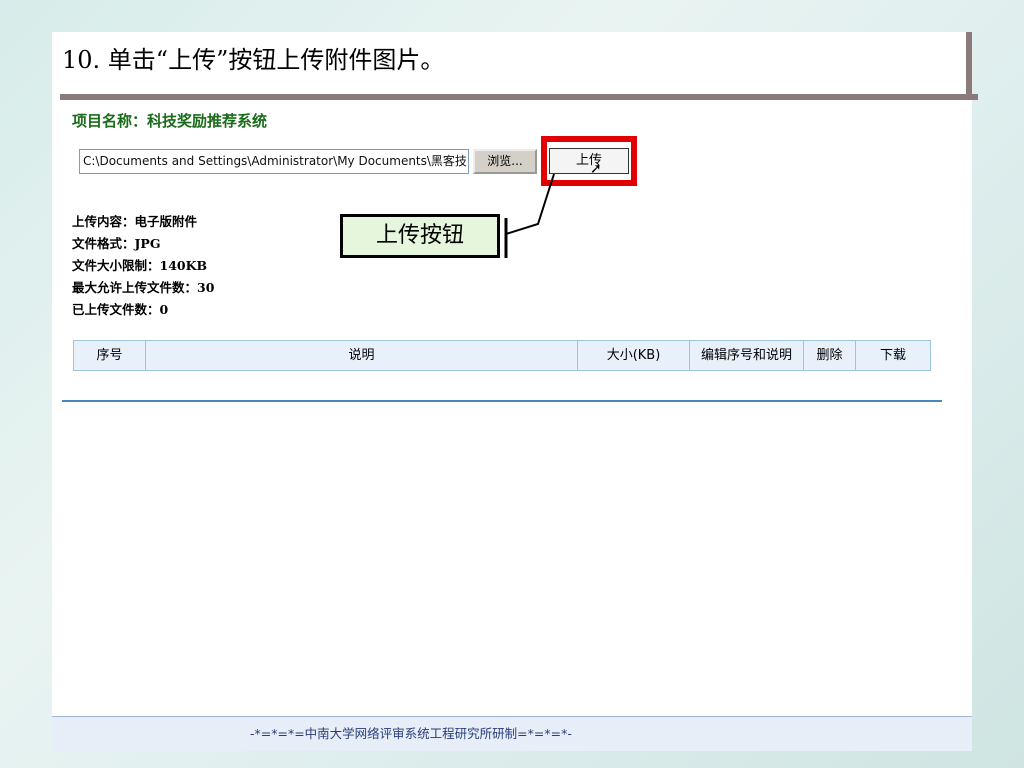  Describe the element at coordinates (420, 236) in the screenshot. I see `upload-button-callout: 上传按钮` at that location.